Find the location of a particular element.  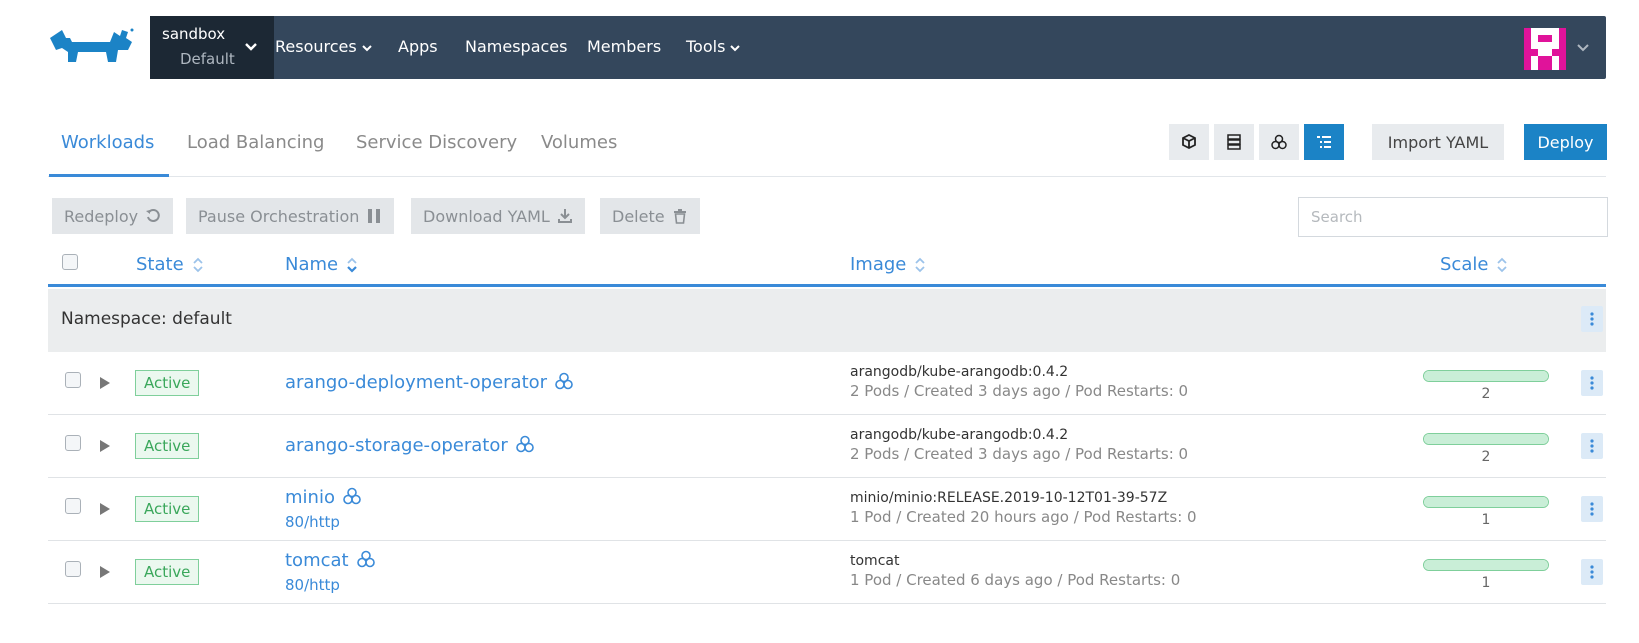

tab-volumes: Volumes is located at coordinates (579, 142).